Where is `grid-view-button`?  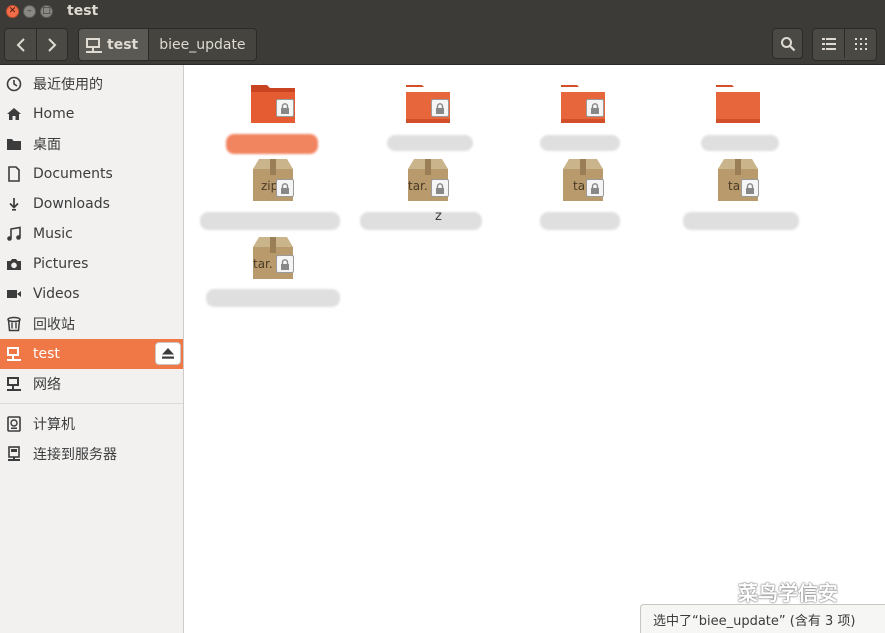 grid-view-button is located at coordinates (860, 43).